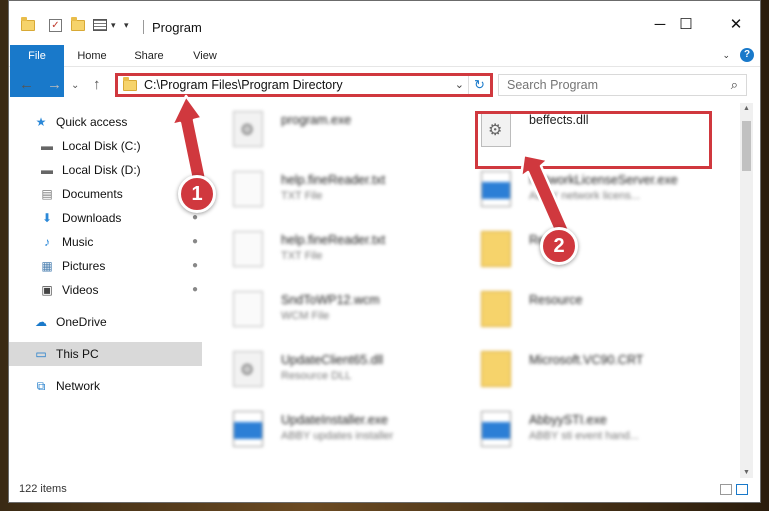  I want to click on callout-badge-1: 1, so click(197, 194).